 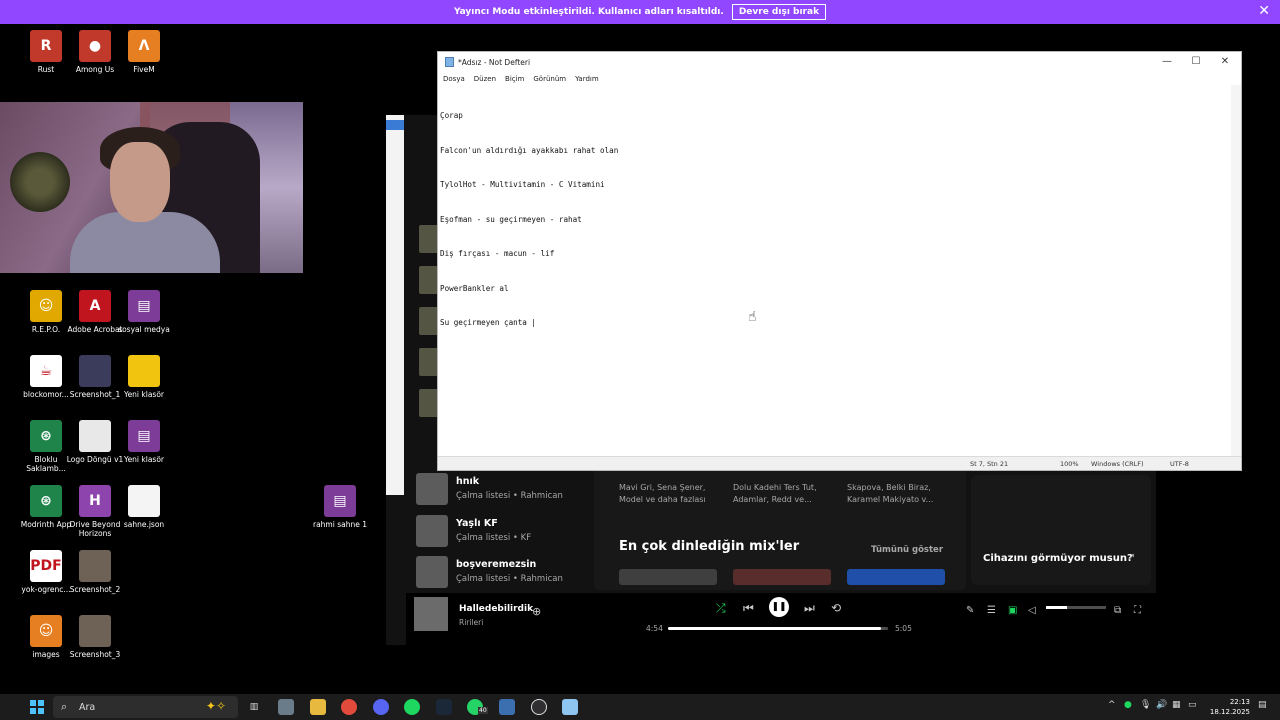 What do you see at coordinates (1137, 610) in the screenshot?
I see `fullscreen-icon: ⛶` at bounding box center [1137, 610].